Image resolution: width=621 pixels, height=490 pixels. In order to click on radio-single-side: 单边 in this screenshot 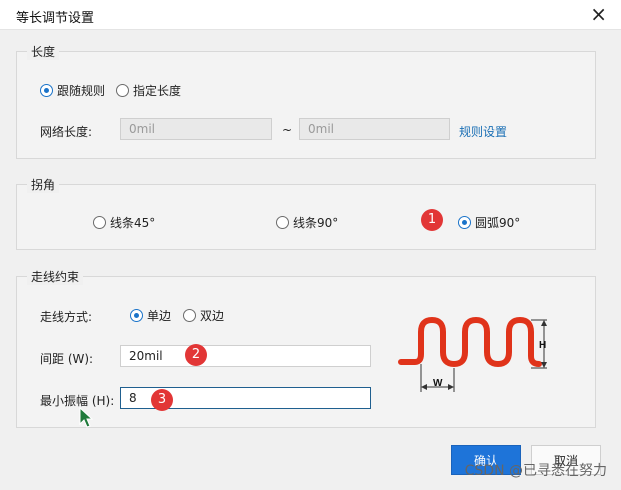, I will do `click(150, 315)`.